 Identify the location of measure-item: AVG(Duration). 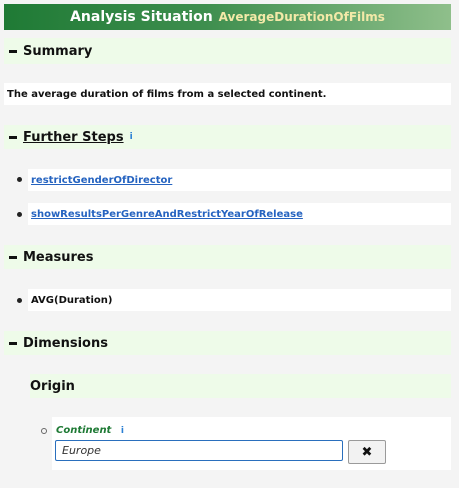
(239, 300).